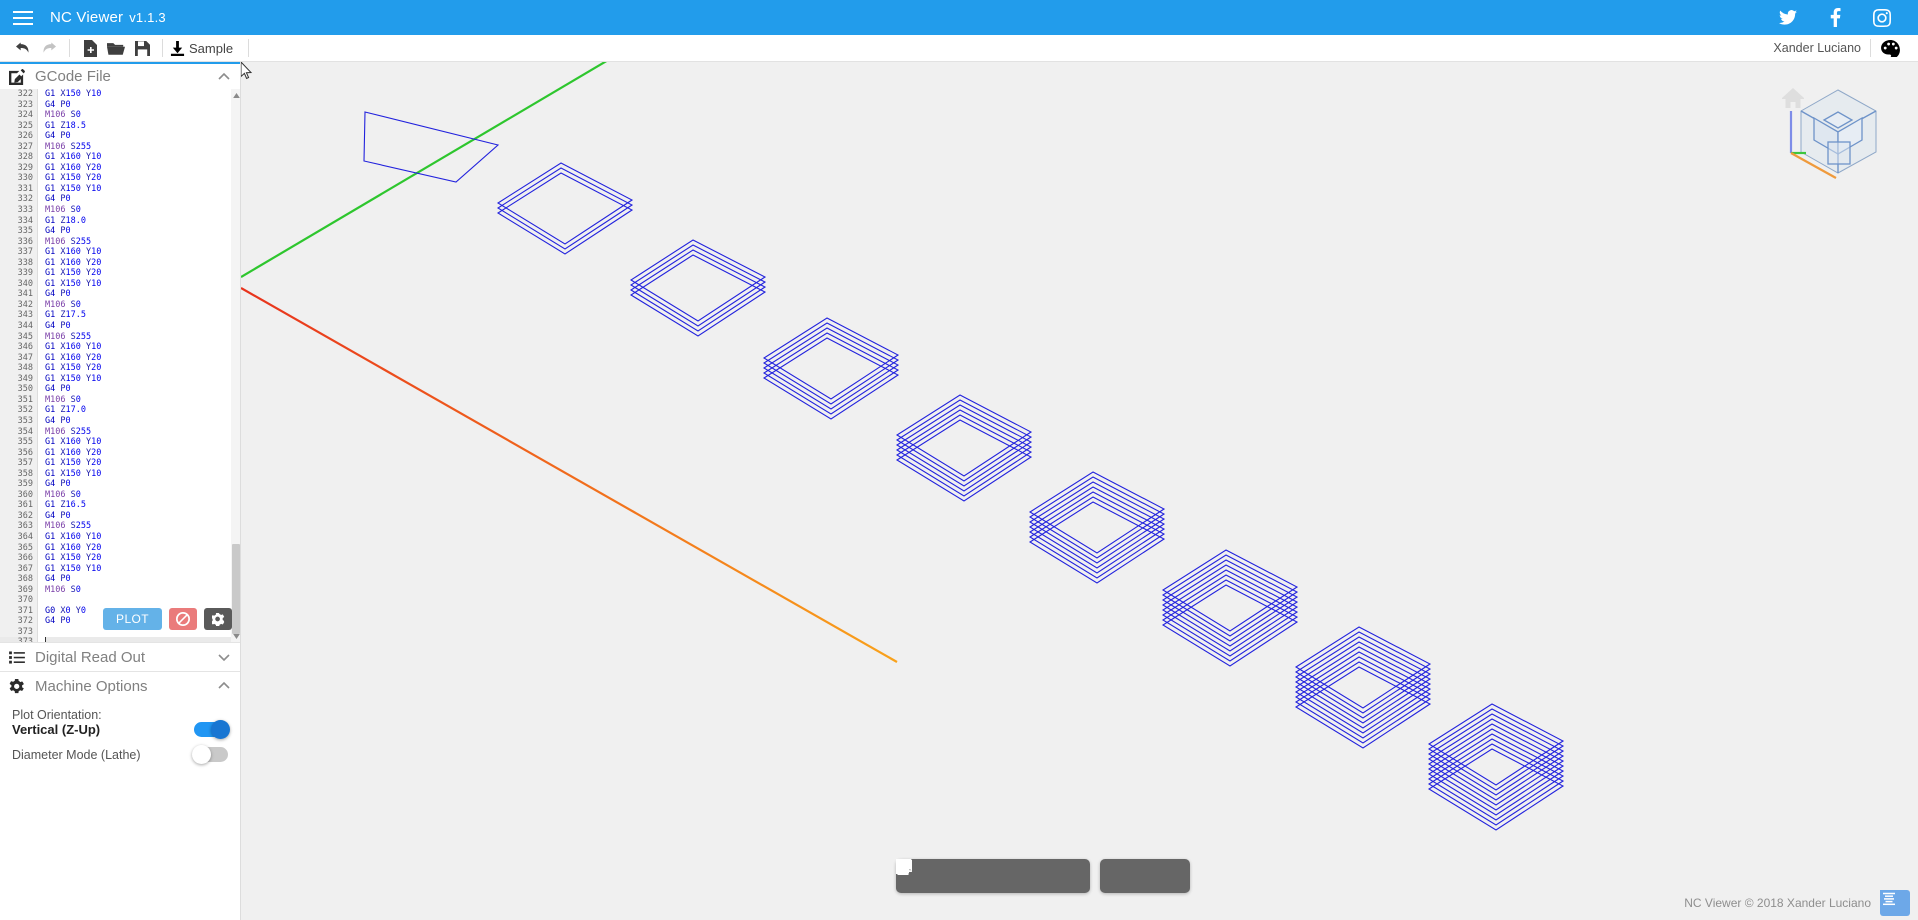  What do you see at coordinates (1890, 48) in the screenshot?
I see `palette-icon` at bounding box center [1890, 48].